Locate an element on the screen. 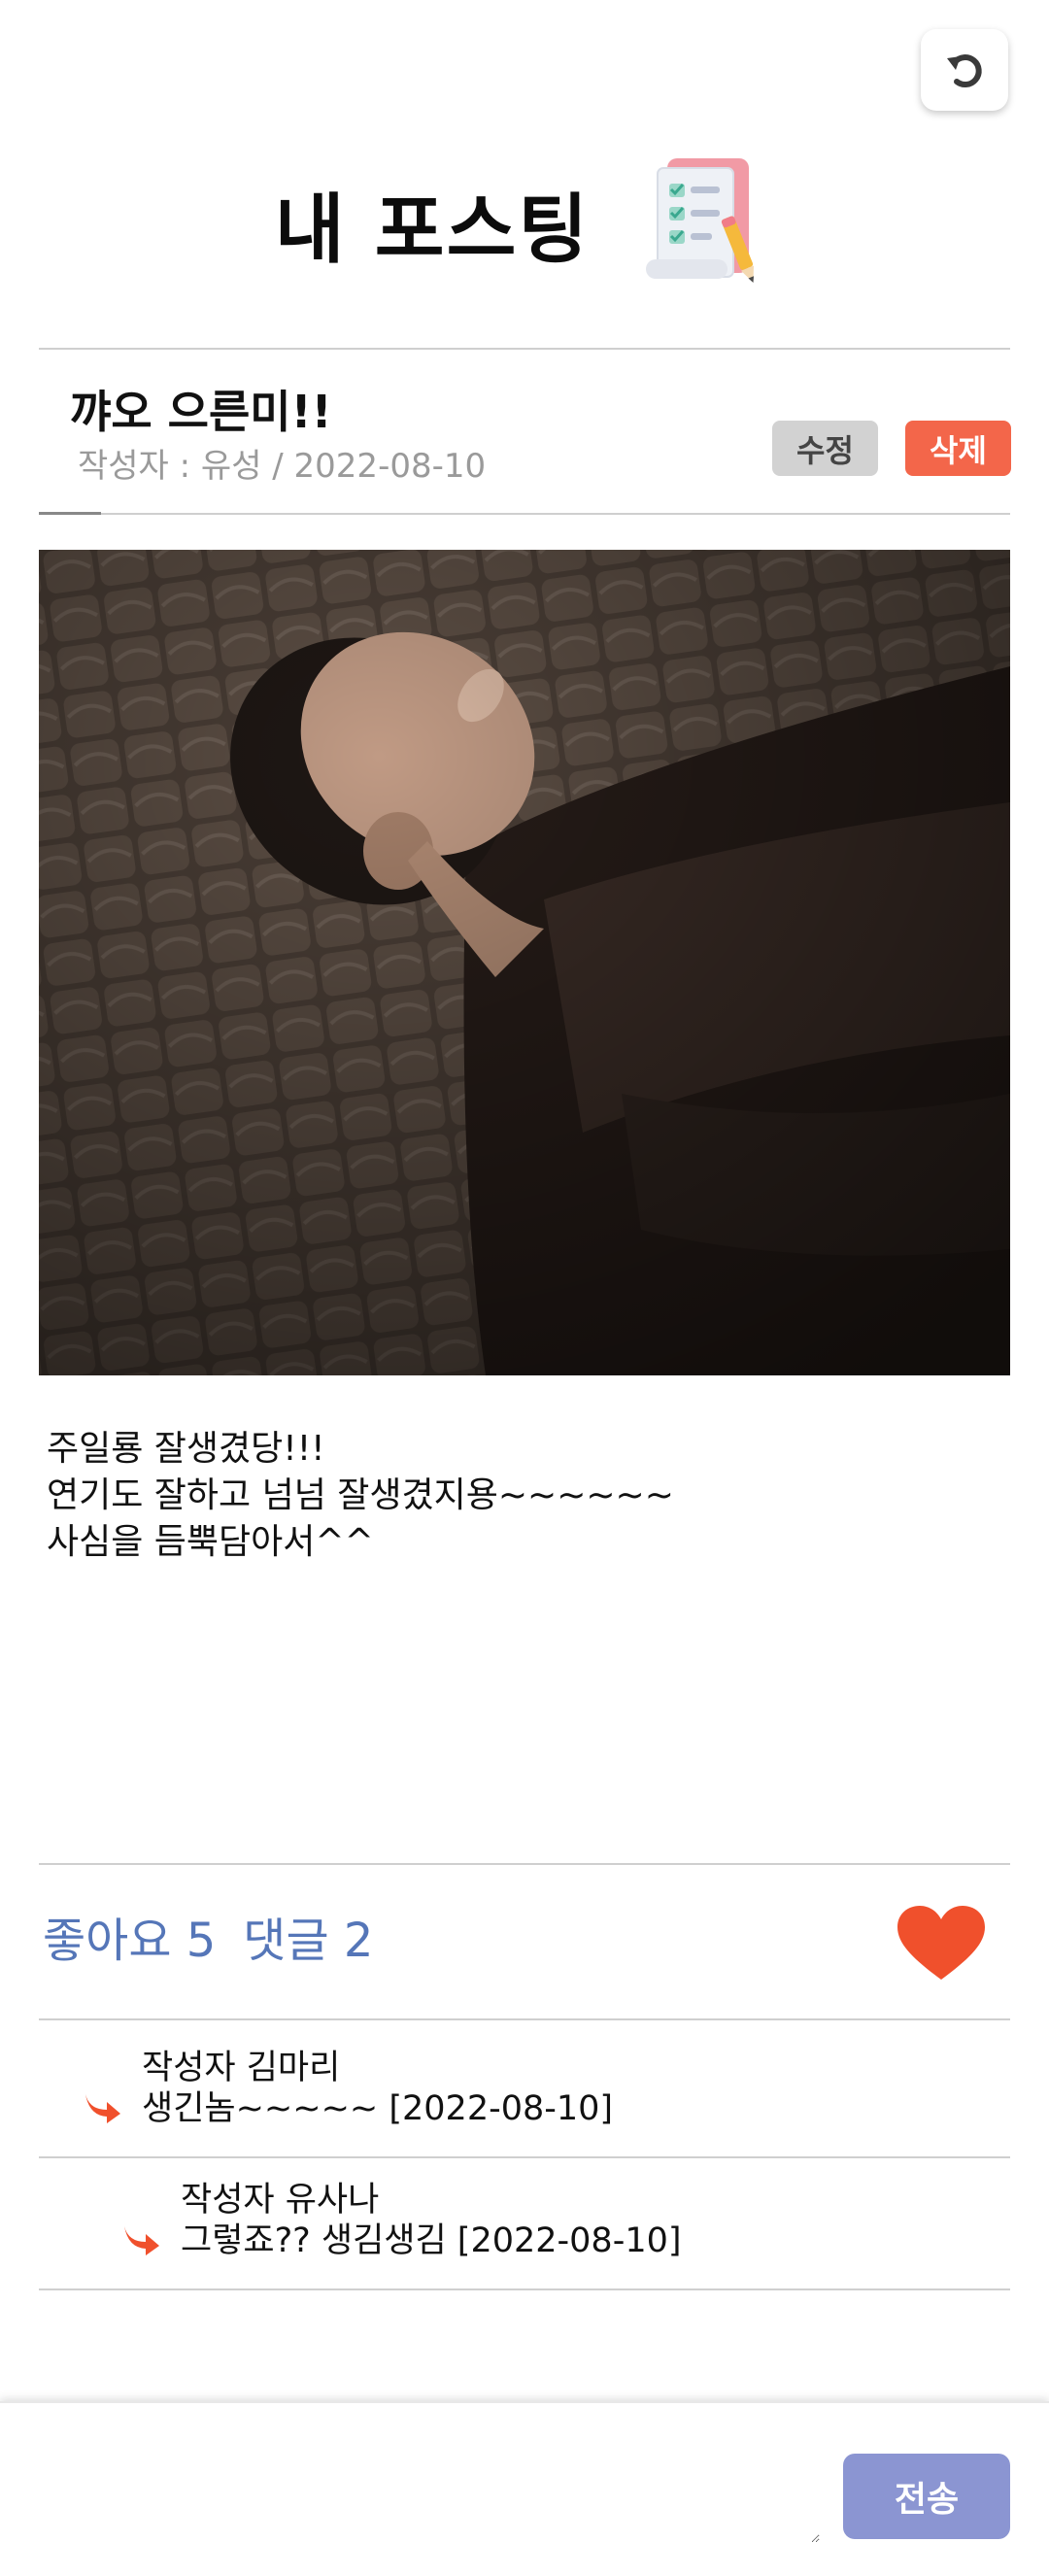  comment-item: 작성자 김마리 생긴놈~~~~~ [2022-08-10] is located at coordinates (377, 2088).